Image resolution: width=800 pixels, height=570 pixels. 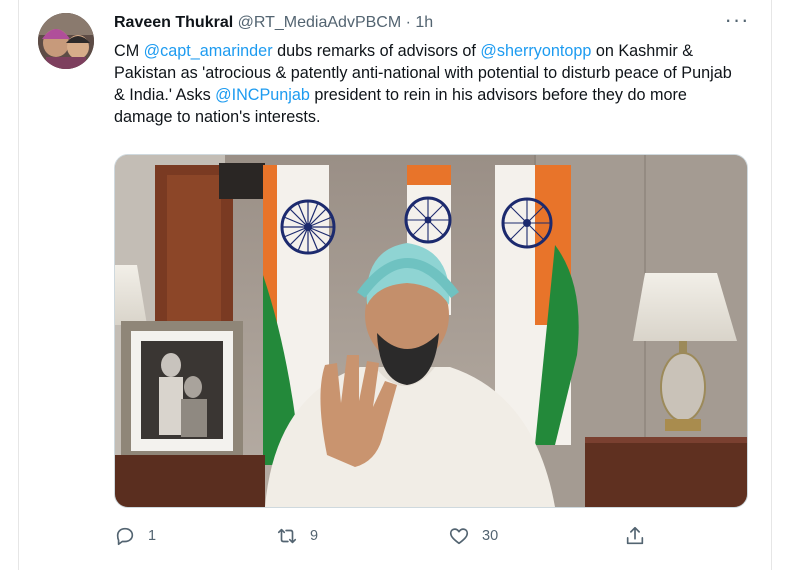 I want to click on mention-link: @sherryontopp, so click(x=535, y=51).